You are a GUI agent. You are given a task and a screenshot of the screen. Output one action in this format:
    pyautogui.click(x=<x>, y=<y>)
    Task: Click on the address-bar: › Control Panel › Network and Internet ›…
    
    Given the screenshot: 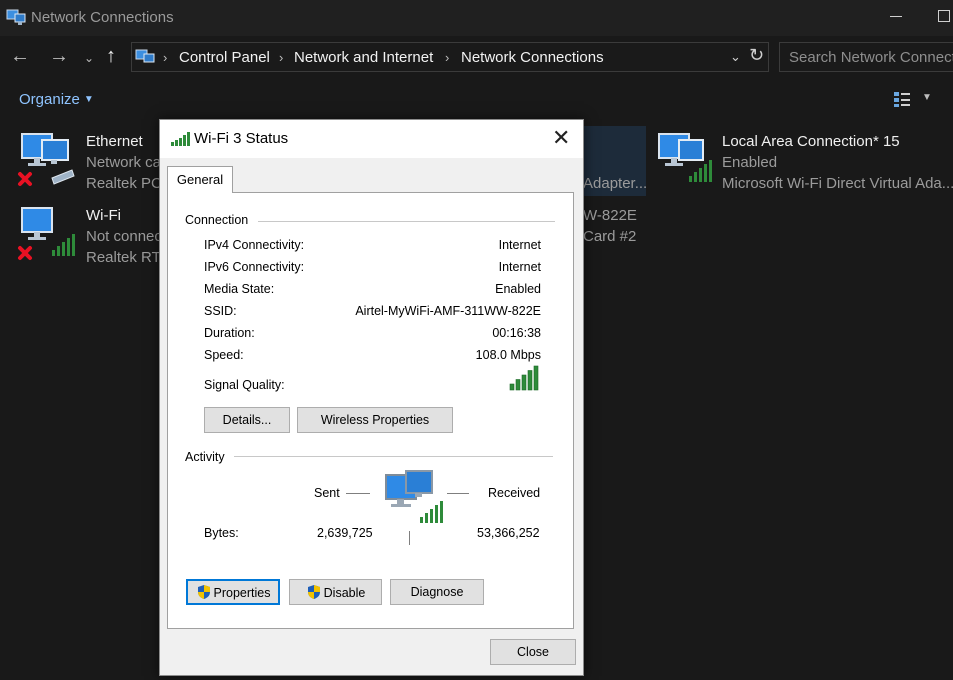 What is the action you would take?
    pyautogui.click(x=450, y=57)
    